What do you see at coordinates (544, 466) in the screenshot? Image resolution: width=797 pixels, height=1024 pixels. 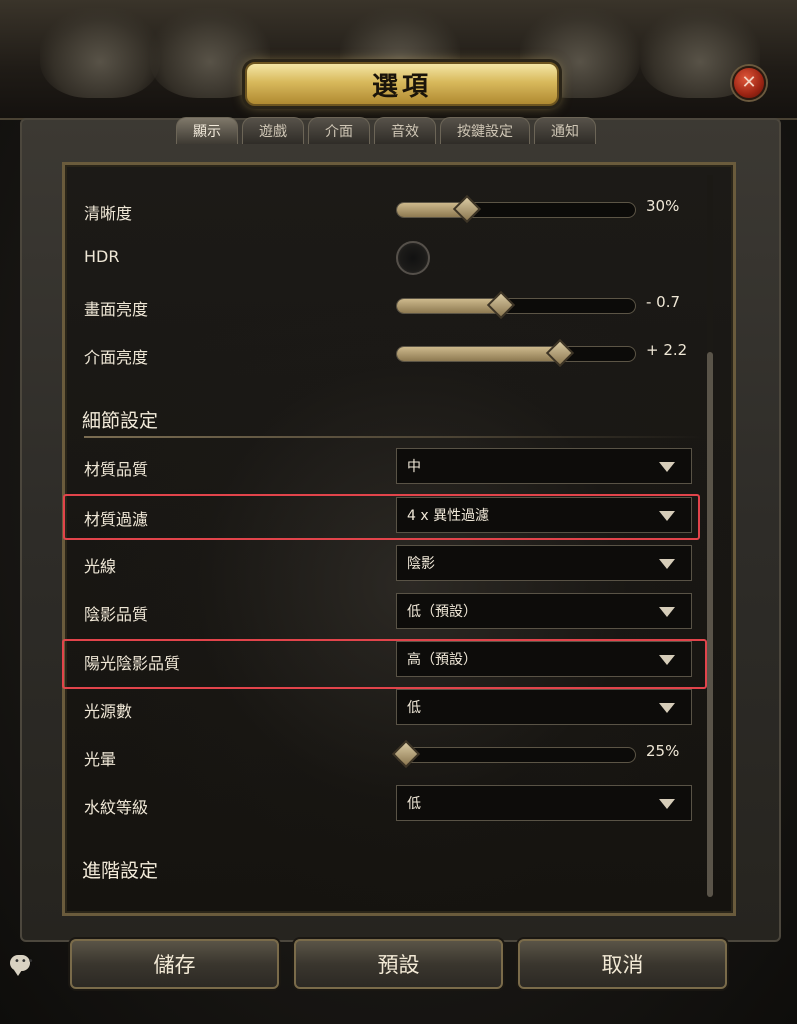 I see `texture-quality-dropdown: 中` at bounding box center [544, 466].